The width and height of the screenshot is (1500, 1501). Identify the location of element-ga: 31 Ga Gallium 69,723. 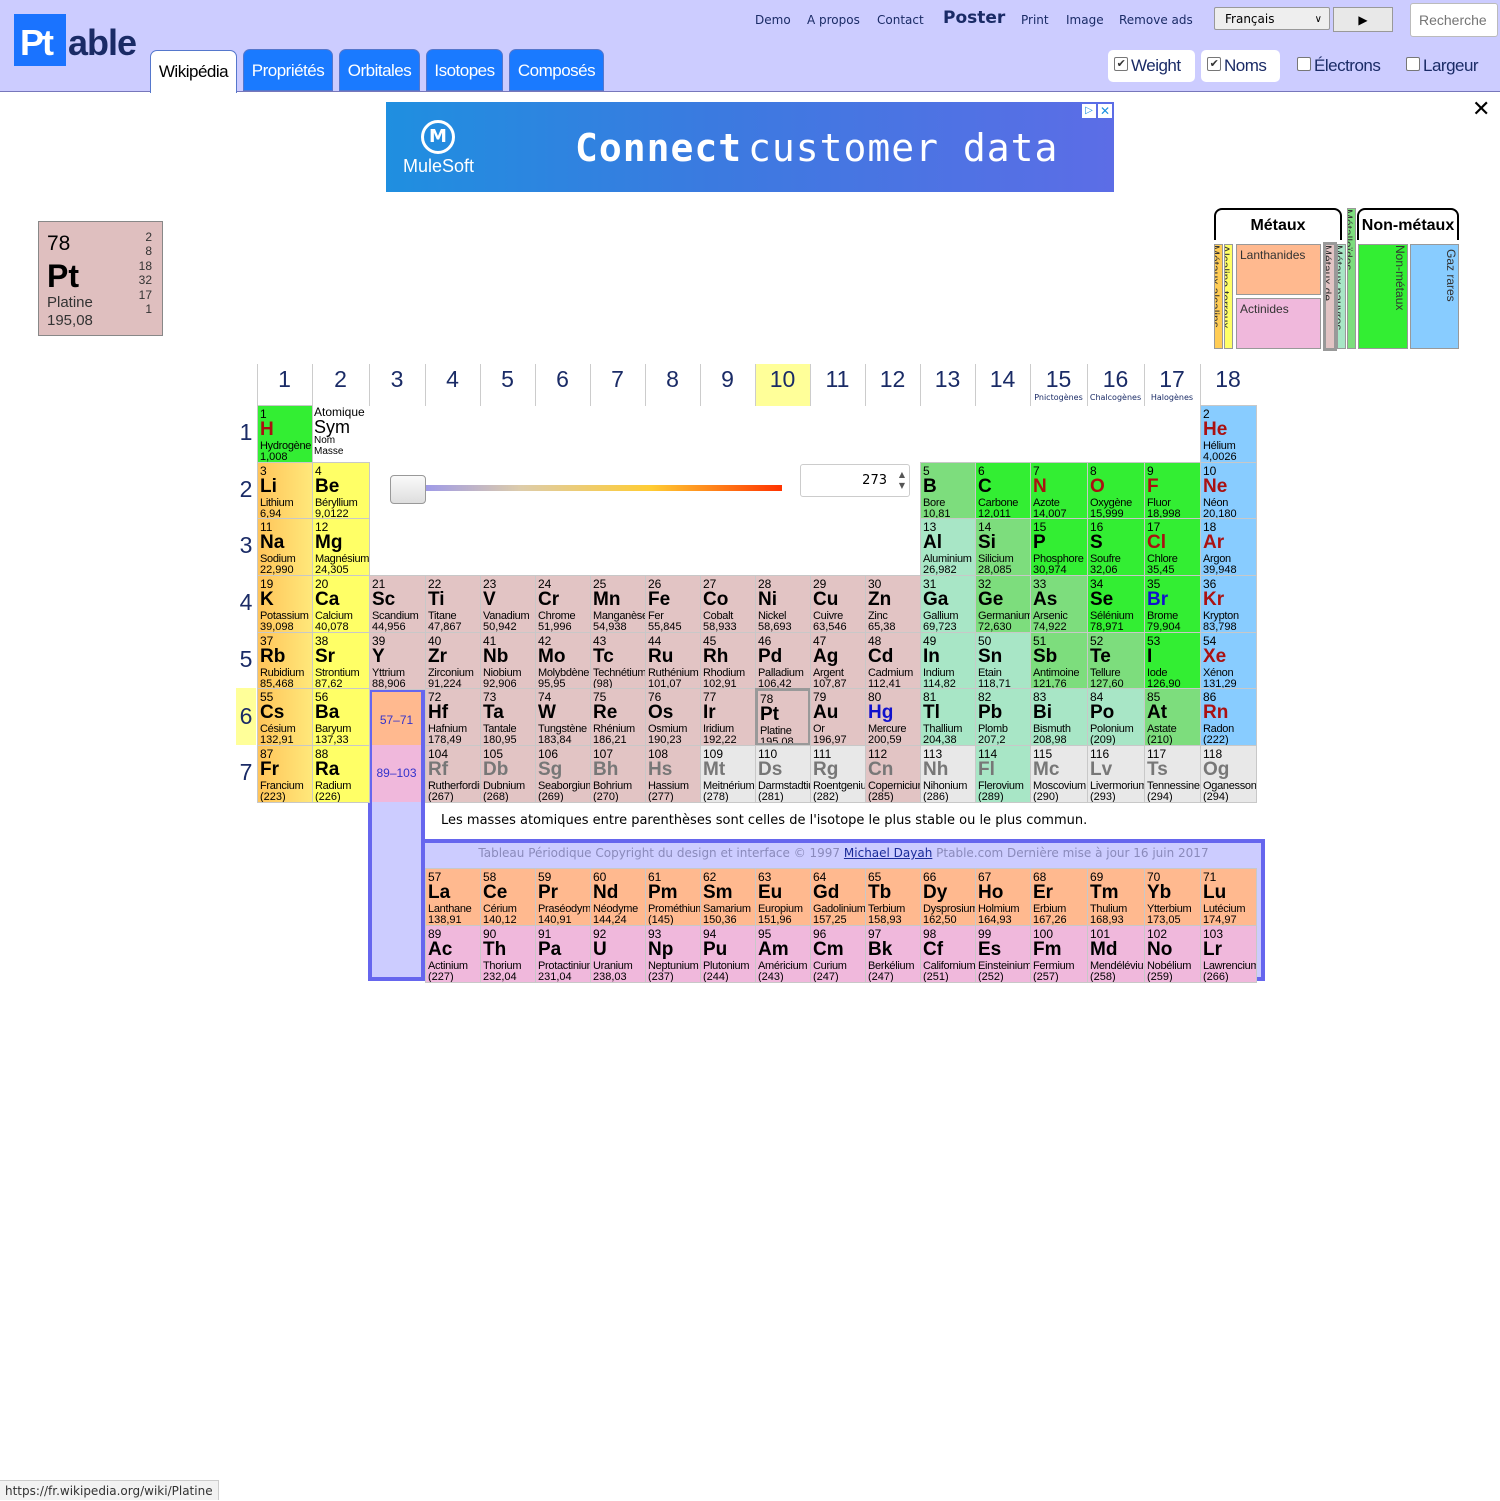
(948, 604).